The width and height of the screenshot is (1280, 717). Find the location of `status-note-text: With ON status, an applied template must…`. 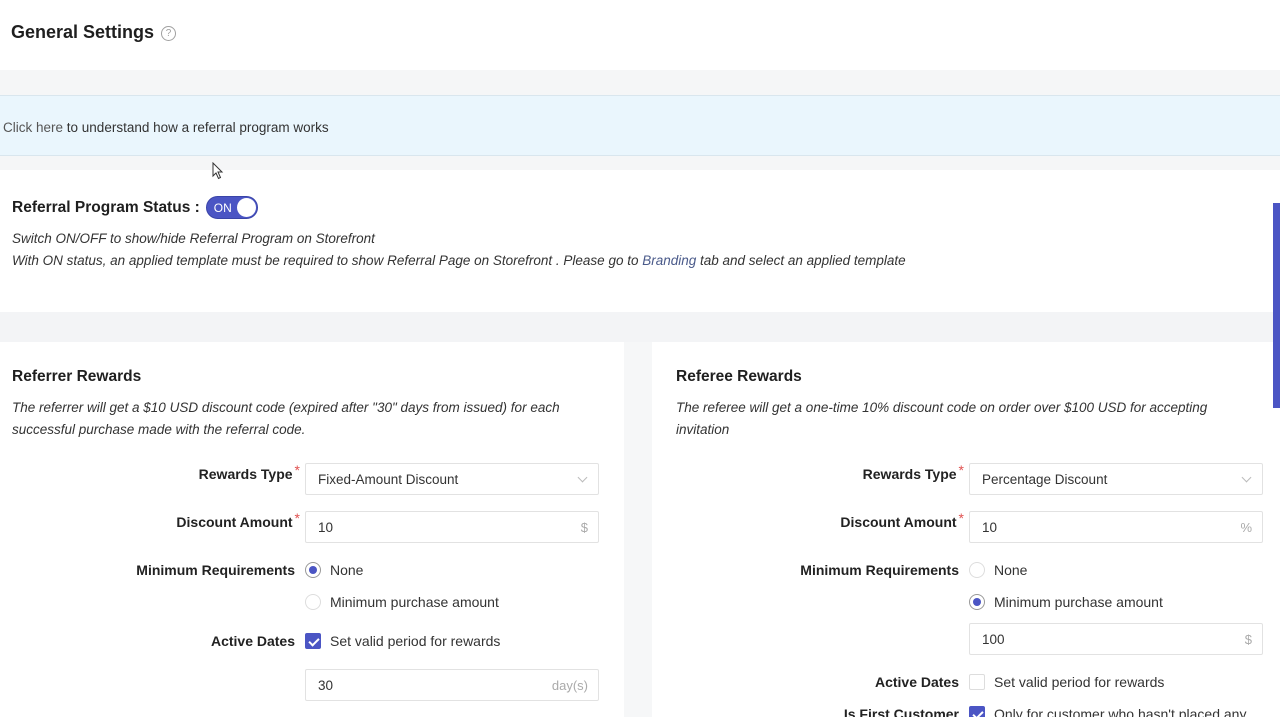

status-note-text: With ON status, an applied template must… is located at coordinates (327, 260).